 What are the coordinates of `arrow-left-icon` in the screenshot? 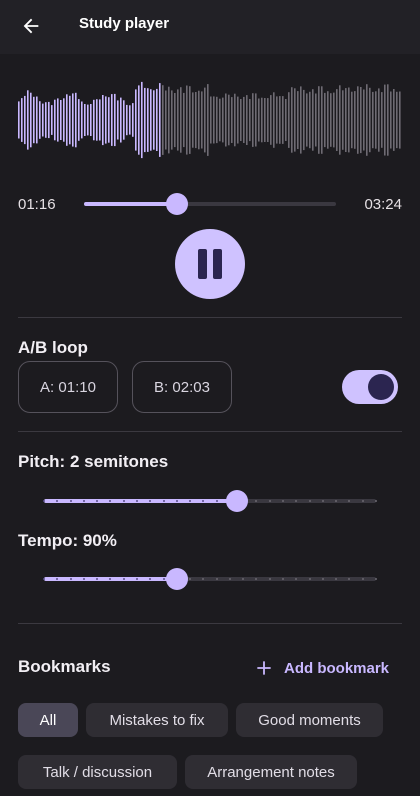 It's located at (31, 26).